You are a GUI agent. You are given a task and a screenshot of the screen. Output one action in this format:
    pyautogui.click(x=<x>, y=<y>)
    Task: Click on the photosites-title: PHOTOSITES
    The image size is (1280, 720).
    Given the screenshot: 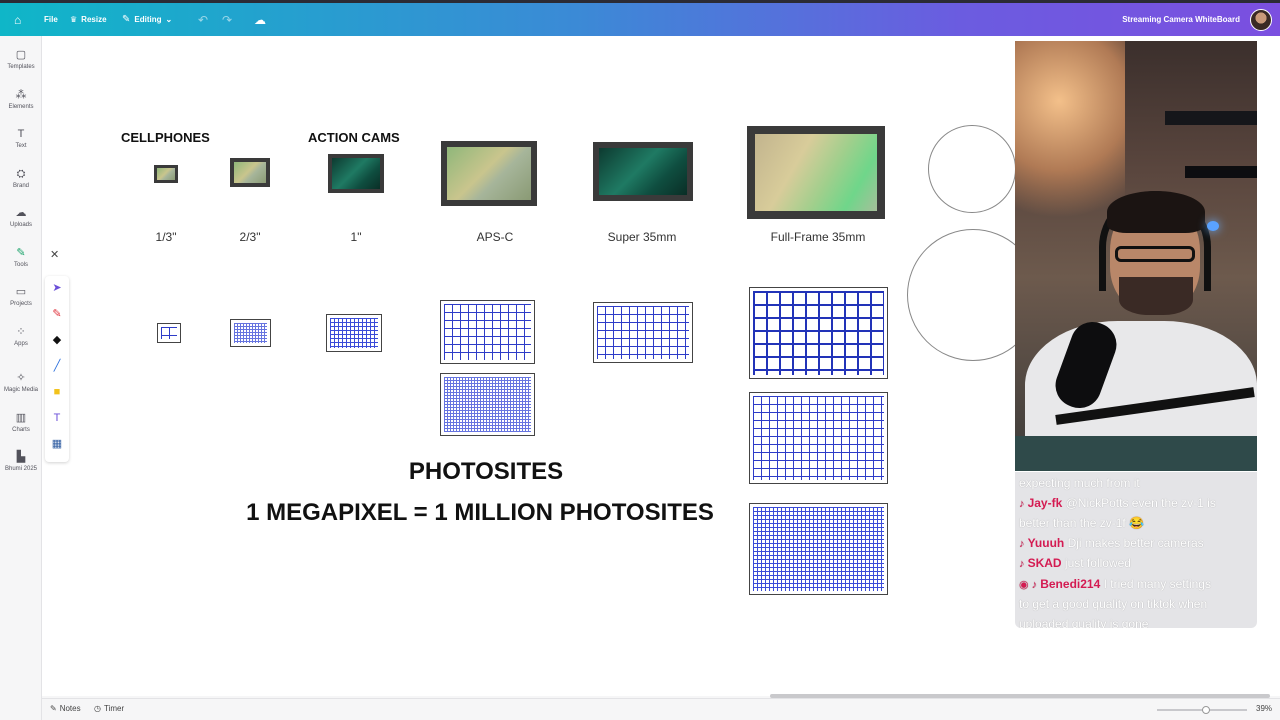 What is the action you would take?
    pyautogui.click(x=486, y=471)
    